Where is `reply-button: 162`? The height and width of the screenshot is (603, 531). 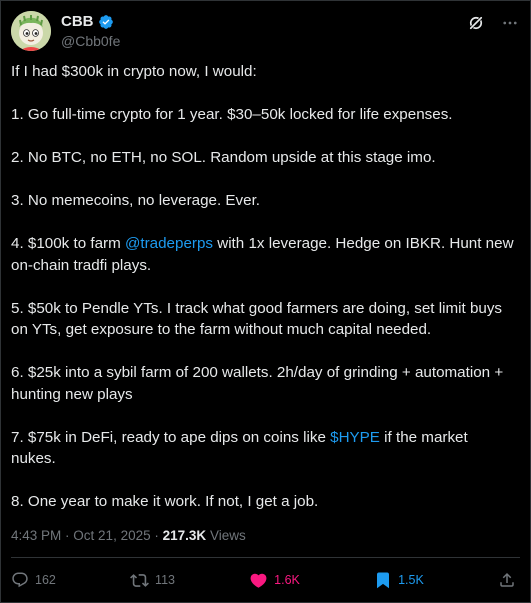 reply-button: 162 is located at coordinates (33, 580).